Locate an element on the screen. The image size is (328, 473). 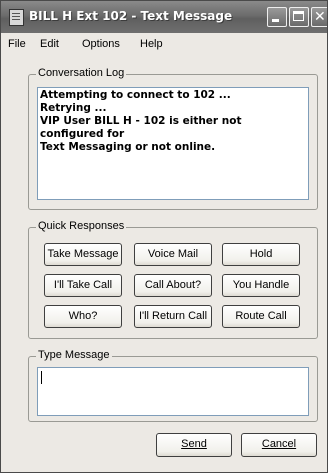
route-call-button: Route Call is located at coordinates (261, 316).